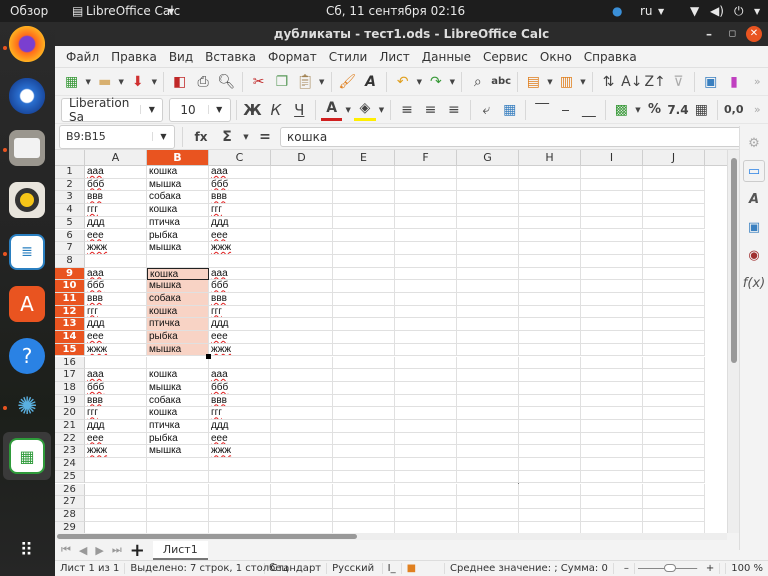 The image size is (768, 576). I want to click on horizontal-scroll-thumb, so click(207, 536).